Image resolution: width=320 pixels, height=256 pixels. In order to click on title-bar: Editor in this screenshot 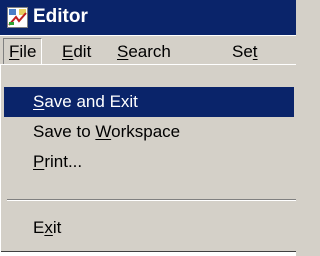, I will do `click(148, 17)`.